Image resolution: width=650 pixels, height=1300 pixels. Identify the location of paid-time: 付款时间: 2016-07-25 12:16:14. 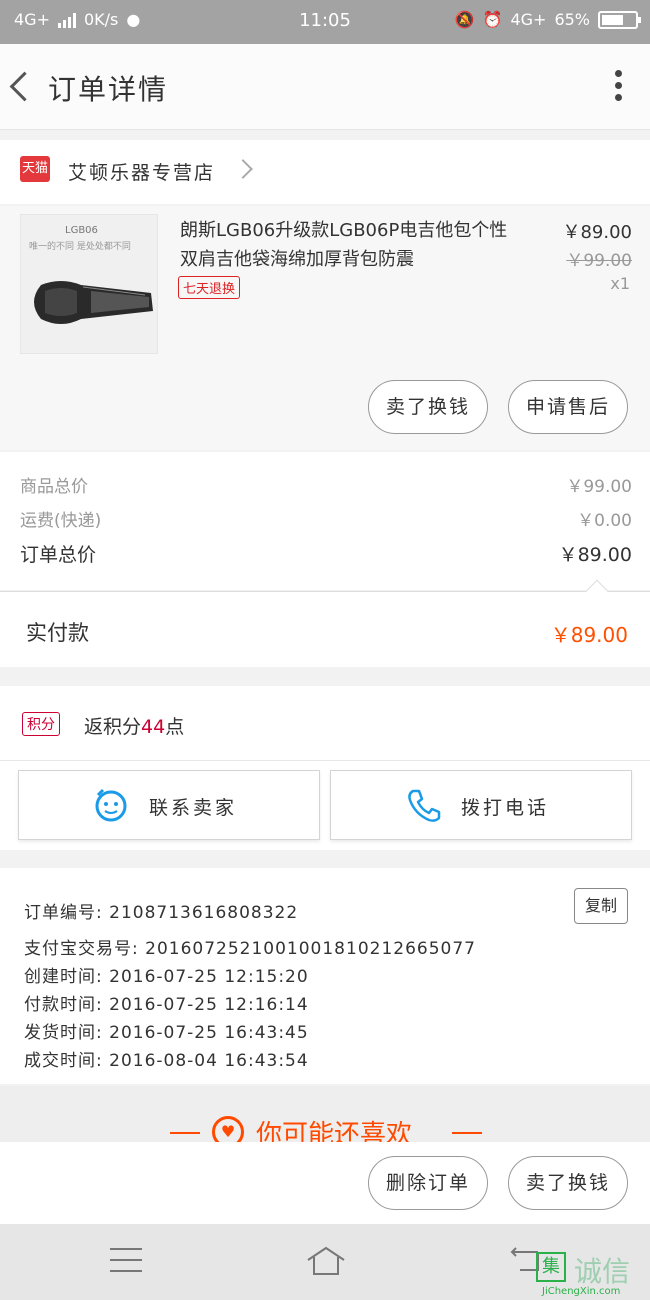
(166, 1005).